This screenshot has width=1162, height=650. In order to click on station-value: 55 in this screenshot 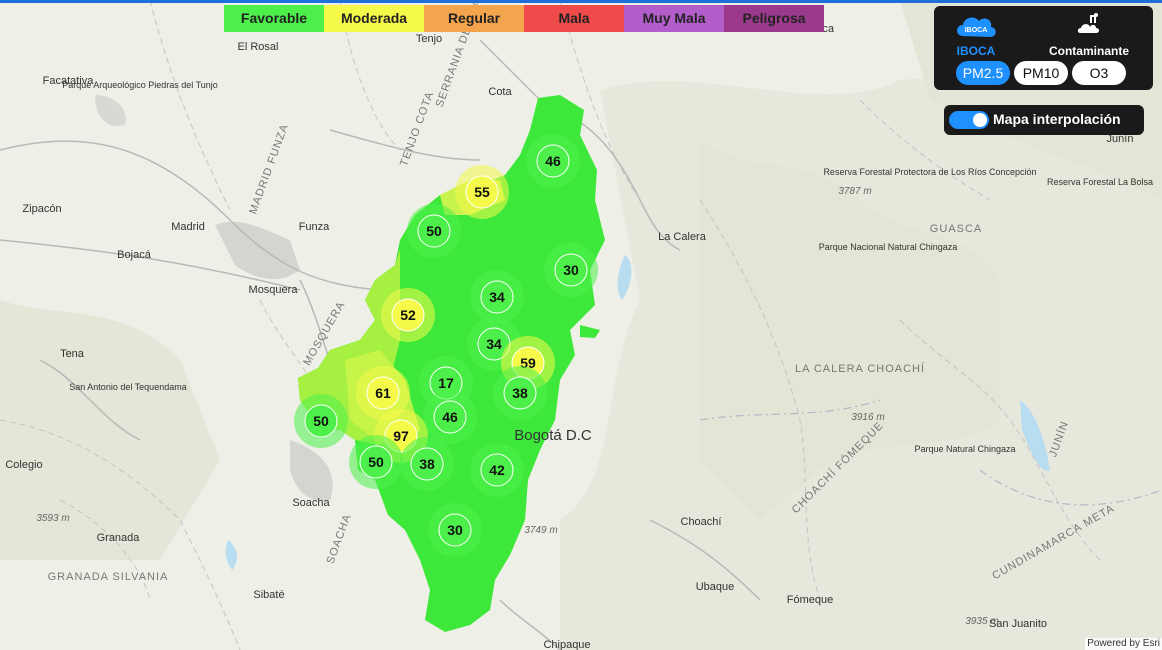, I will do `click(482, 192)`.